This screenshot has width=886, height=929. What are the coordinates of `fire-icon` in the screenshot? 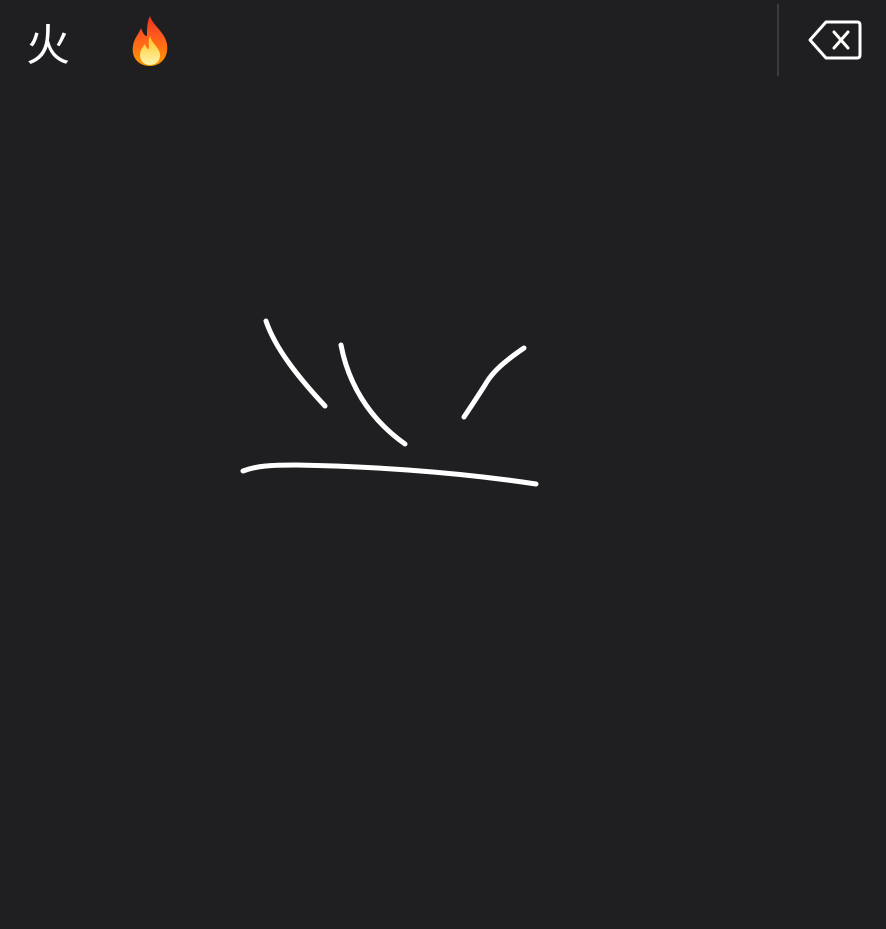 It's located at (150, 41).